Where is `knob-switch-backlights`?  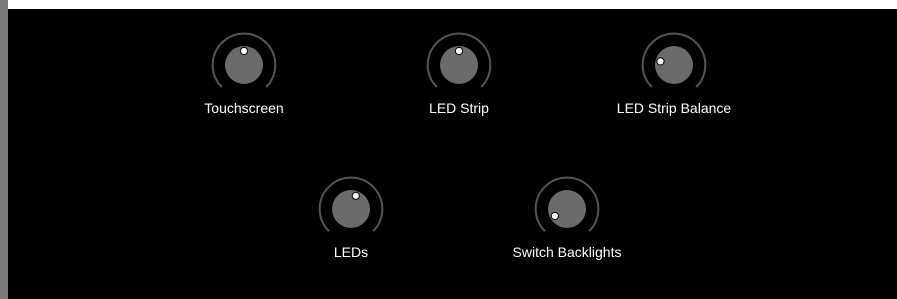 knob-switch-backlights is located at coordinates (567, 209).